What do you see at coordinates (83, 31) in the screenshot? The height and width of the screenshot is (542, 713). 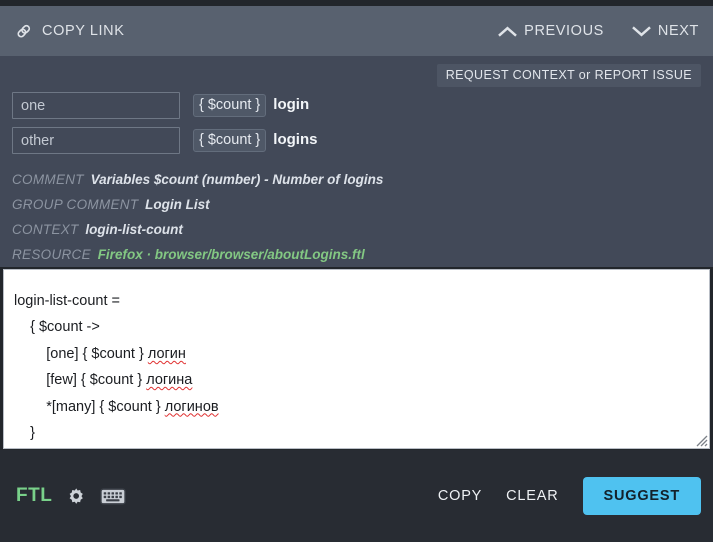 I see `copy-link-label: COPY LINK` at bounding box center [83, 31].